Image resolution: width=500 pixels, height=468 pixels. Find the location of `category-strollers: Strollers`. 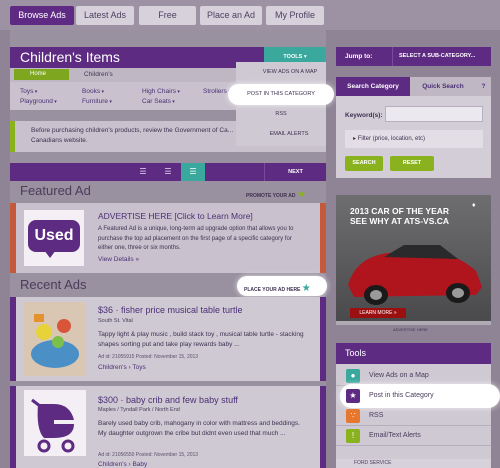

category-strollers: Strollers is located at coordinates (217, 91).